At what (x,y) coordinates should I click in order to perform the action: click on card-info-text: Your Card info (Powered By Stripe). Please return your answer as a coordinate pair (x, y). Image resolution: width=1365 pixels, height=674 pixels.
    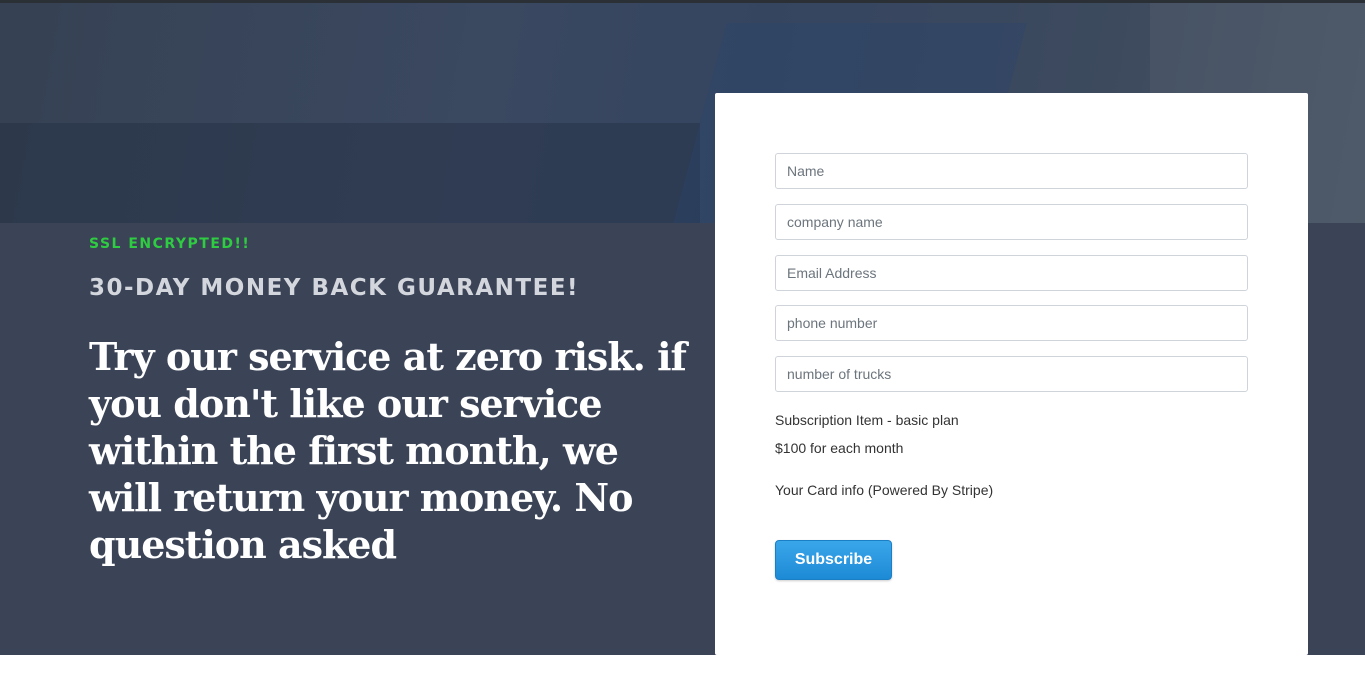
    Looking at the image, I should click on (884, 490).